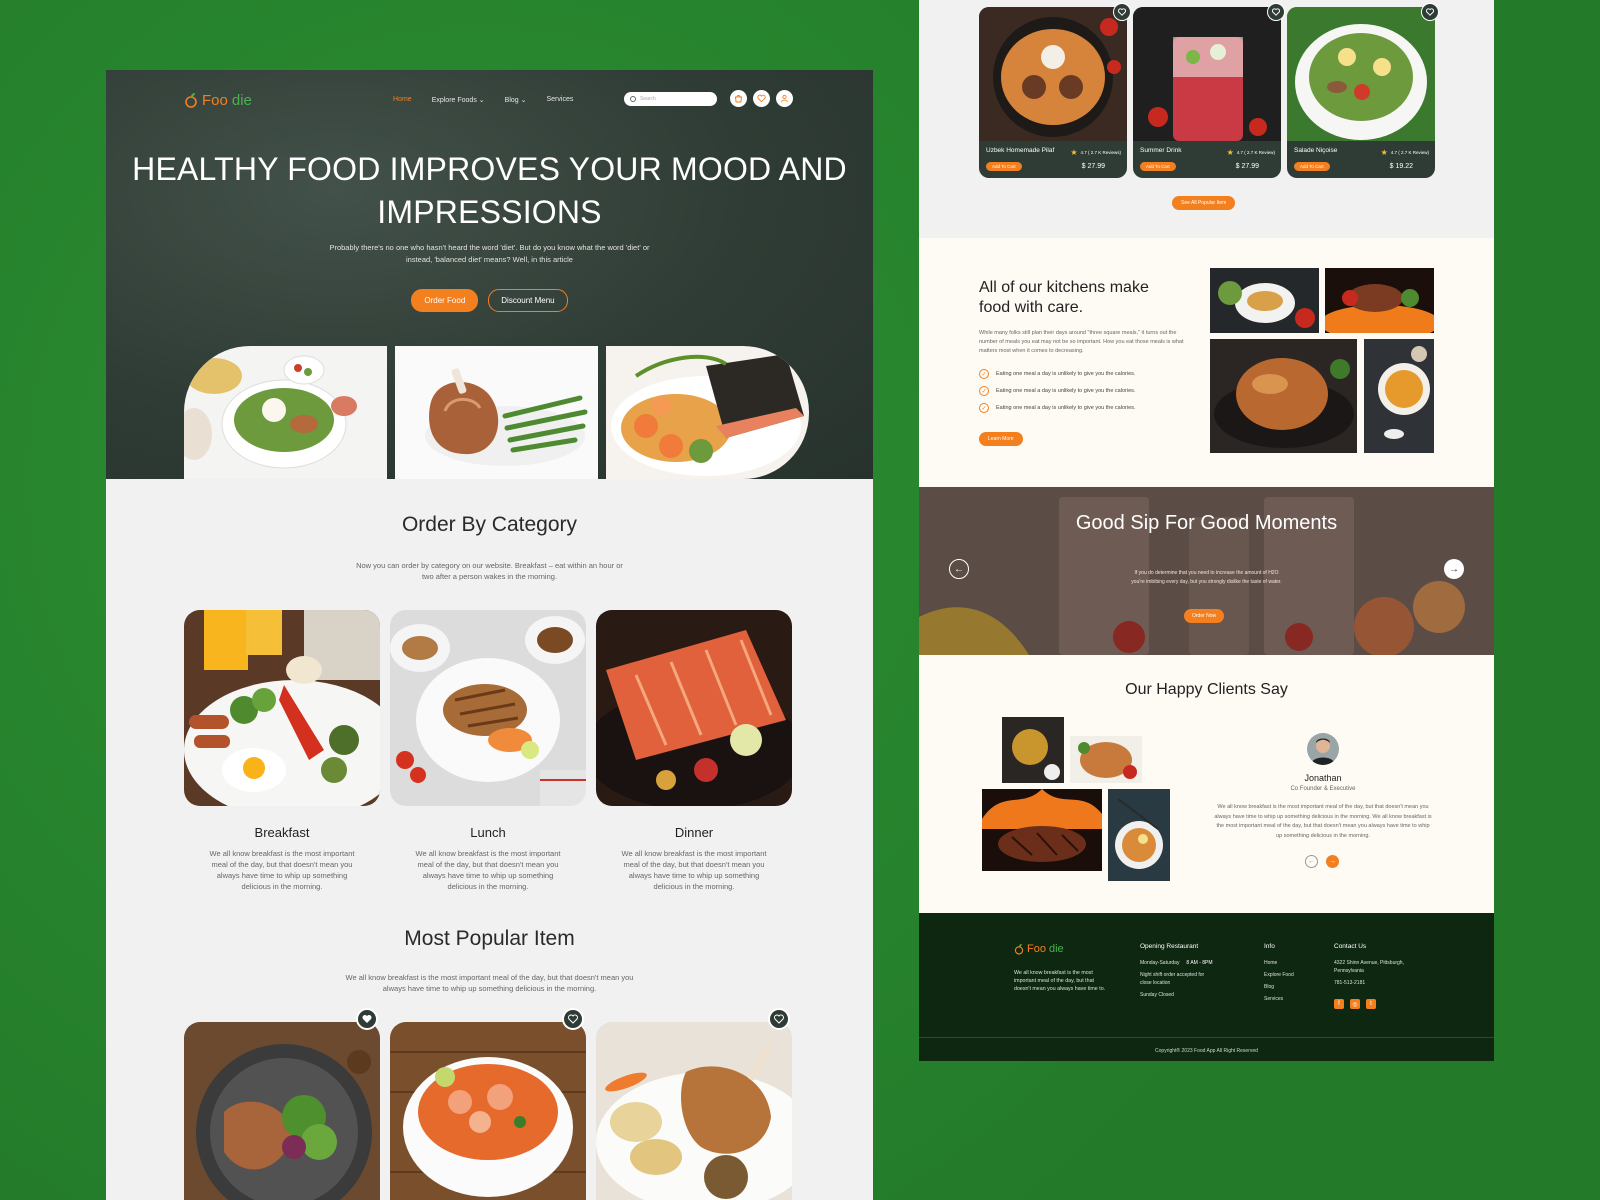  What do you see at coordinates (1279, 963) in the screenshot?
I see `footer-link-home: Home` at bounding box center [1279, 963].